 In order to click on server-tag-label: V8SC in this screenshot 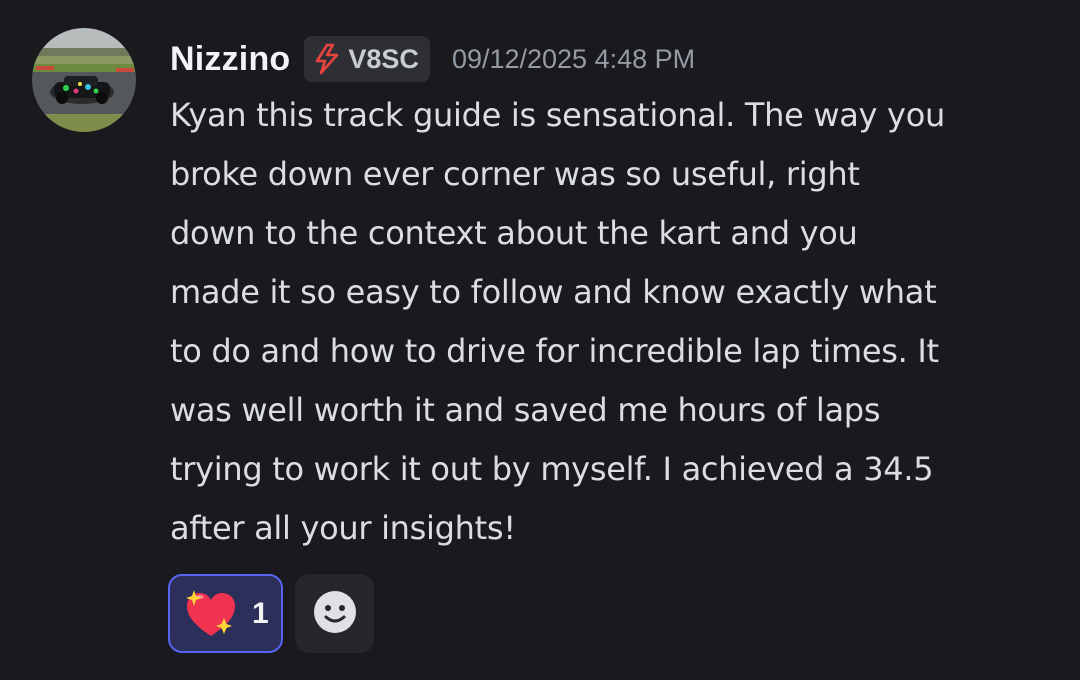, I will do `click(383, 58)`.